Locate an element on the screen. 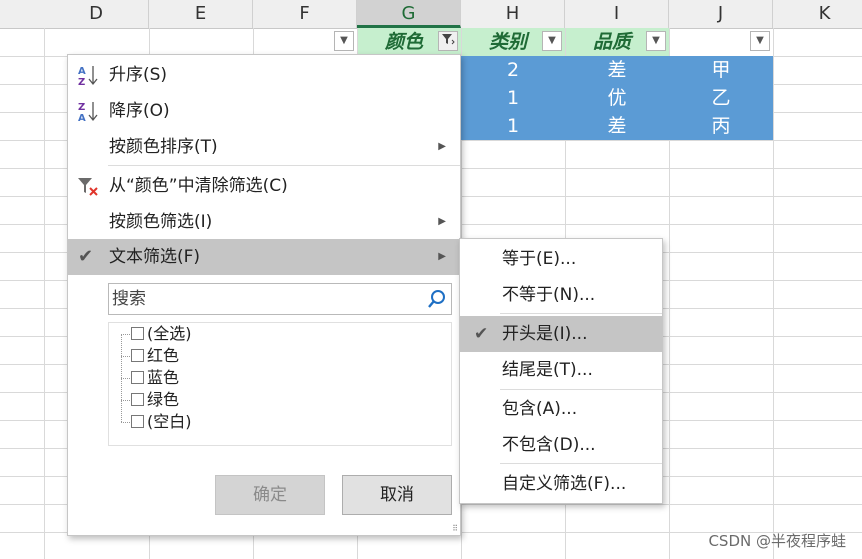 The height and width of the screenshot is (559, 862). filter-dropdown-f: ▼ is located at coordinates (344, 41).